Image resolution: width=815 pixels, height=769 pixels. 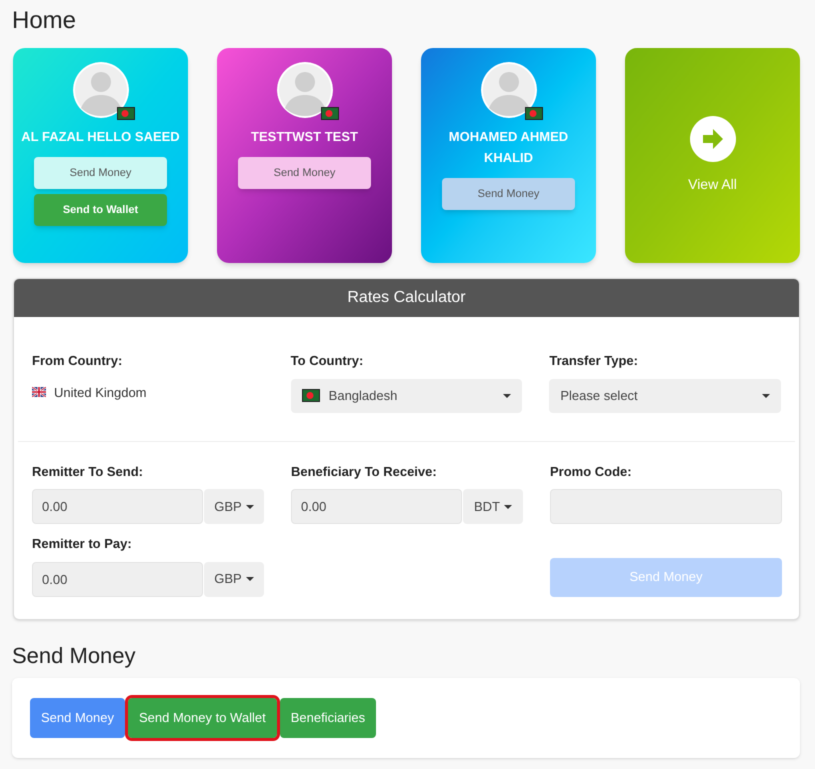 What do you see at coordinates (82, 544) in the screenshot?
I see `field-label: Remitter to Pay:` at bounding box center [82, 544].